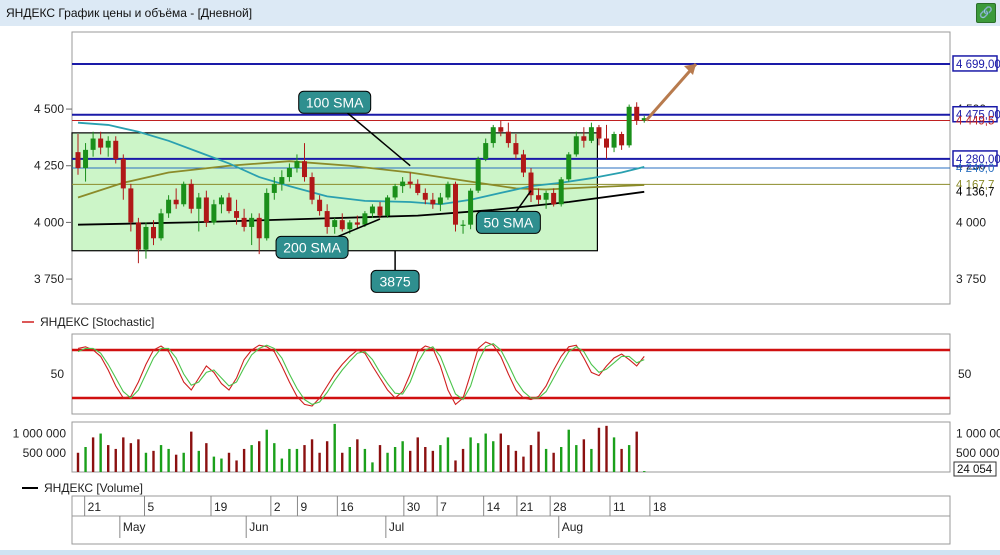 This screenshot has height=555, width=1000. I want to click on x-day-label: 19, so click(221, 507).